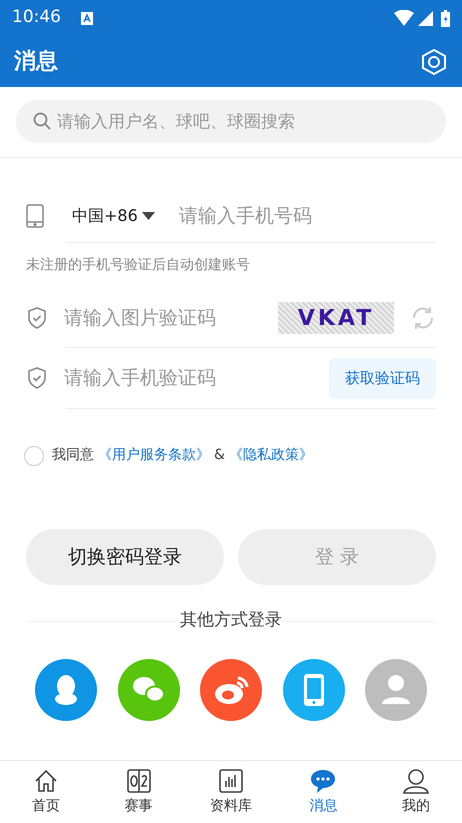 The image size is (462, 823). I want to click on get-code-button: 获取验证码, so click(382, 378).